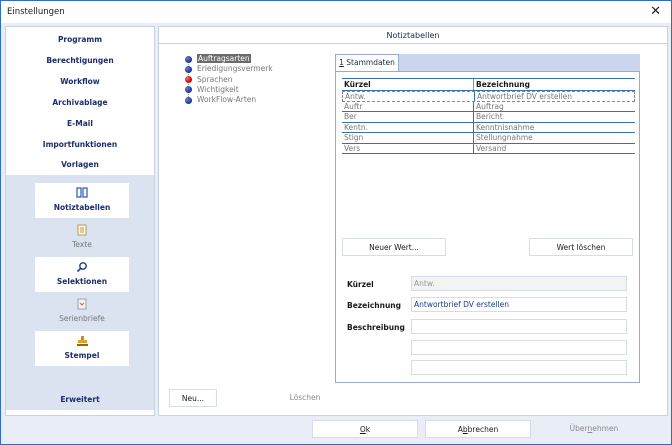  I want to click on tree-item-wichtigkeit: Wichtigkeit, so click(228, 90).